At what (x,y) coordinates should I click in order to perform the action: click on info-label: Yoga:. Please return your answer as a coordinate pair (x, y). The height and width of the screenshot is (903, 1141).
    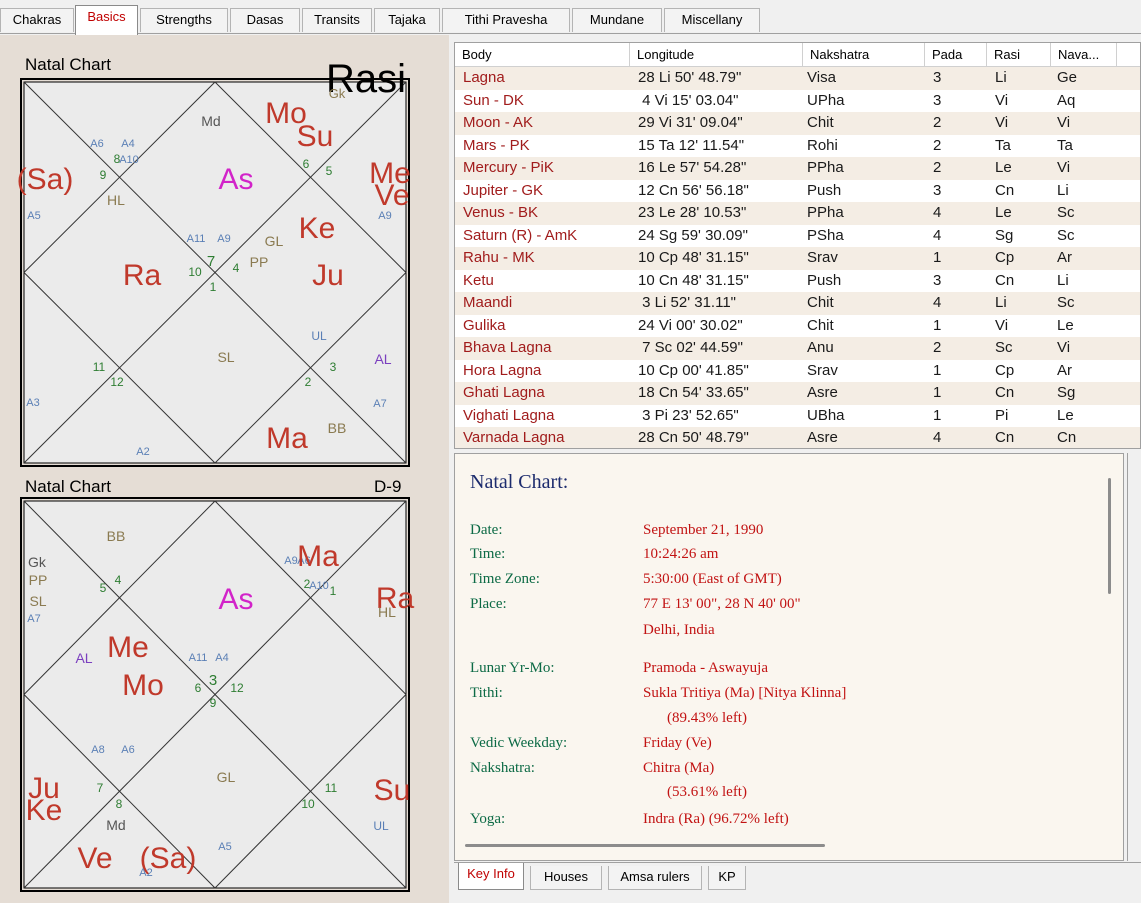
    Looking at the image, I should click on (488, 819).